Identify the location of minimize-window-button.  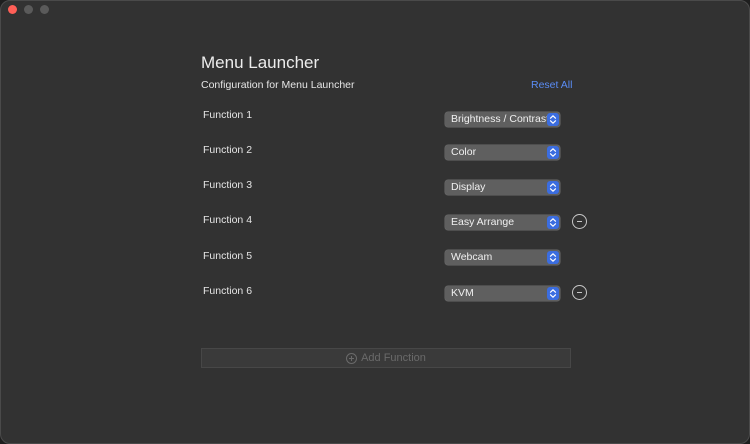
(28, 9).